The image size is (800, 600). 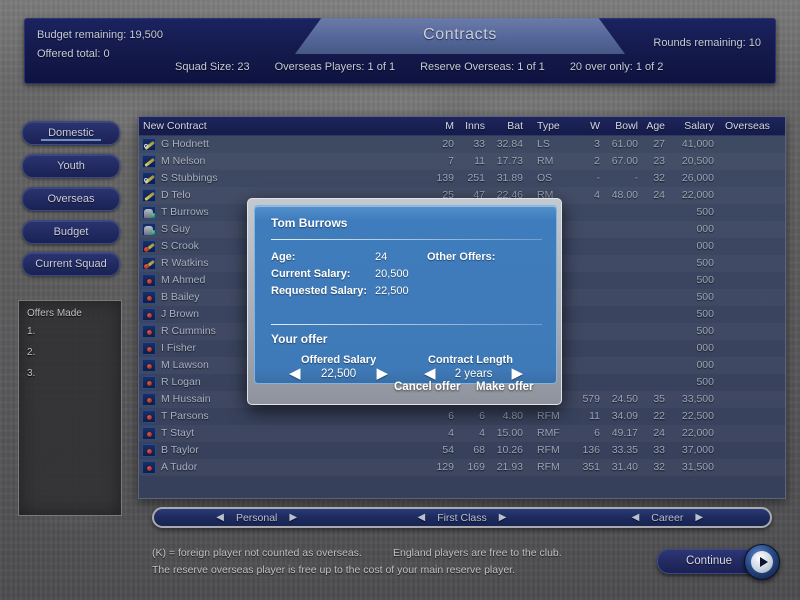 I want to click on role-batball-icon, so click(x=149, y=246).